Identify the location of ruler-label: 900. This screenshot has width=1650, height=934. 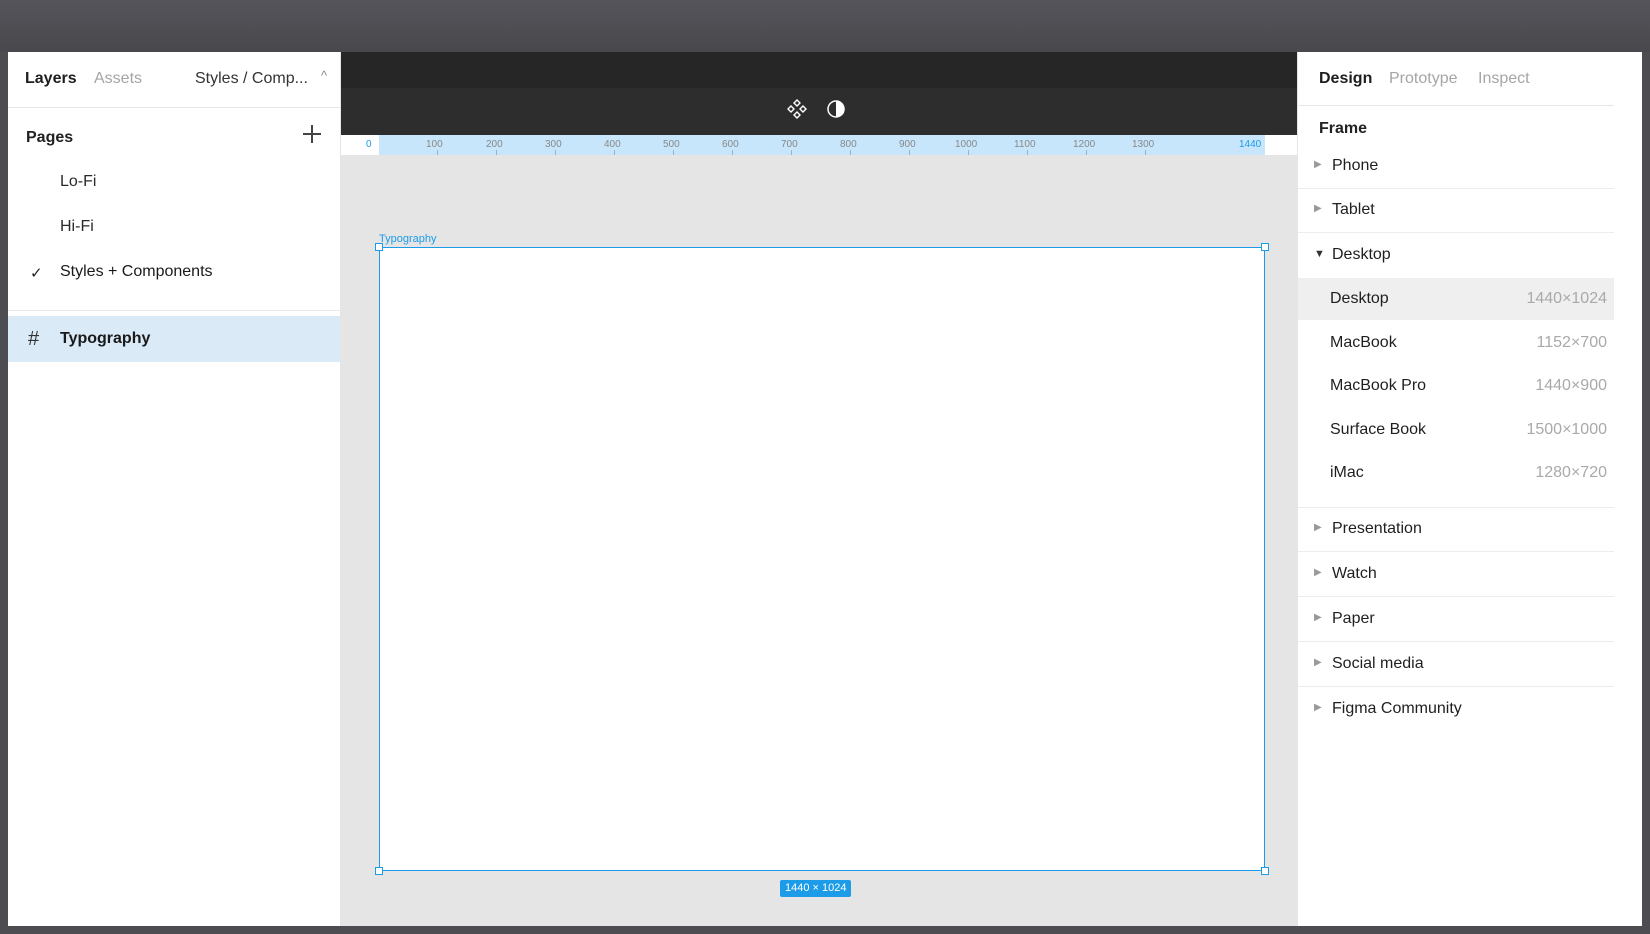
(907, 144).